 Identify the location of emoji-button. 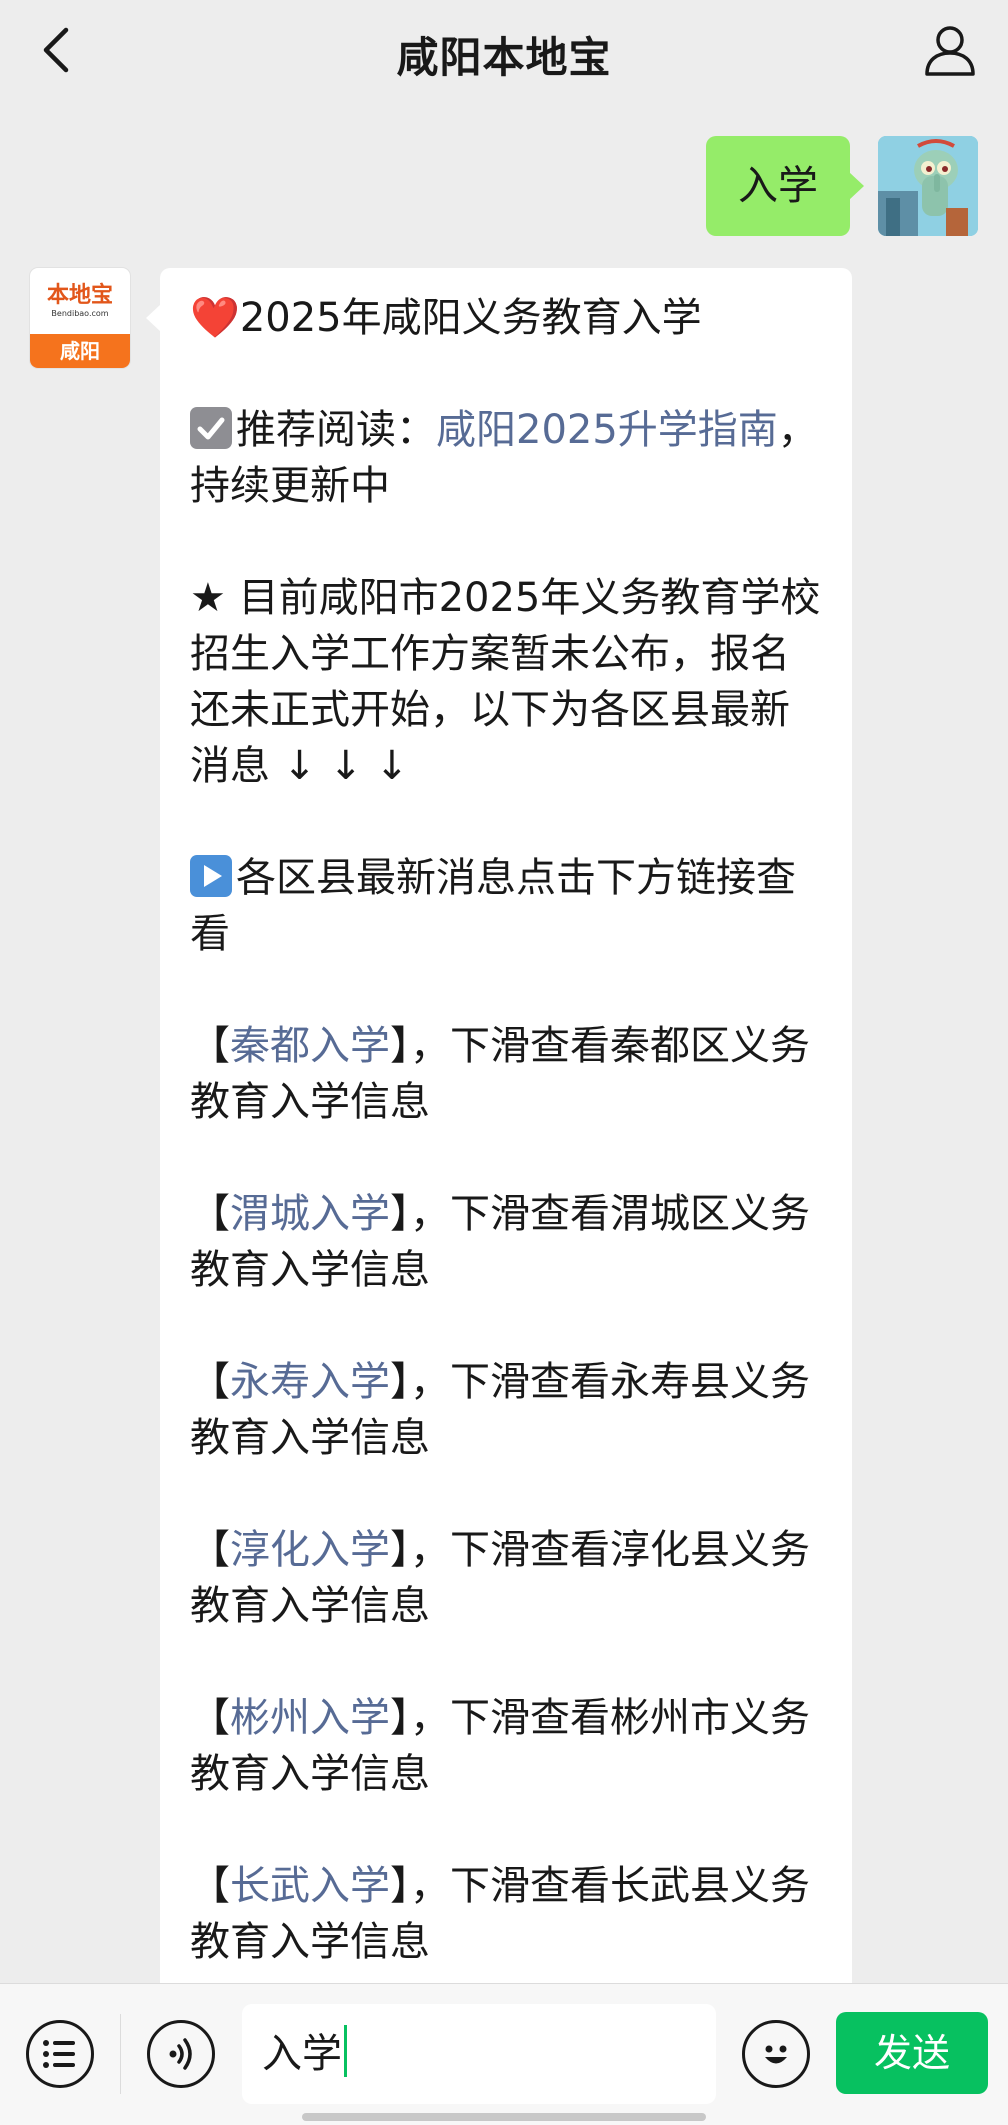
(776, 2054).